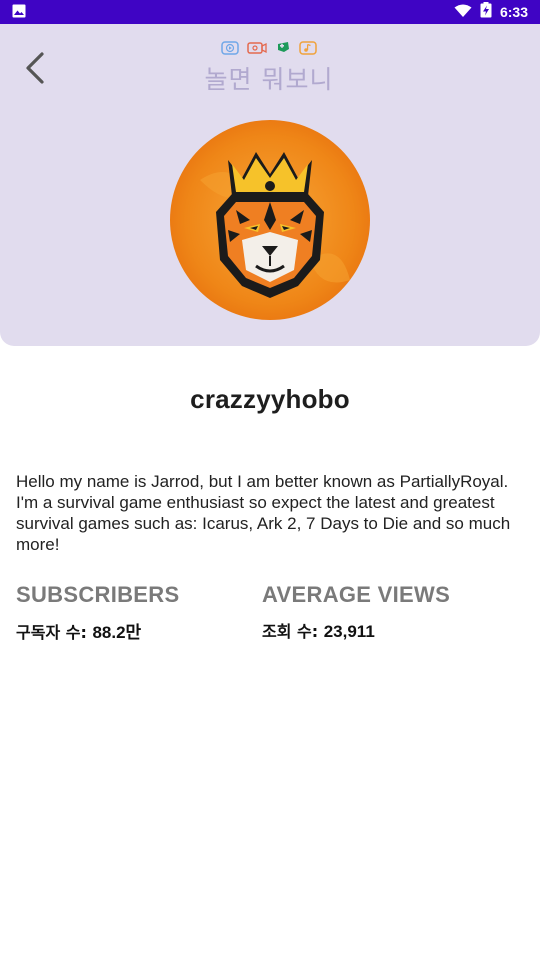  What do you see at coordinates (463, 12) in the screenshot?
I see `wifi-icon` at bounding box center [463, 12].